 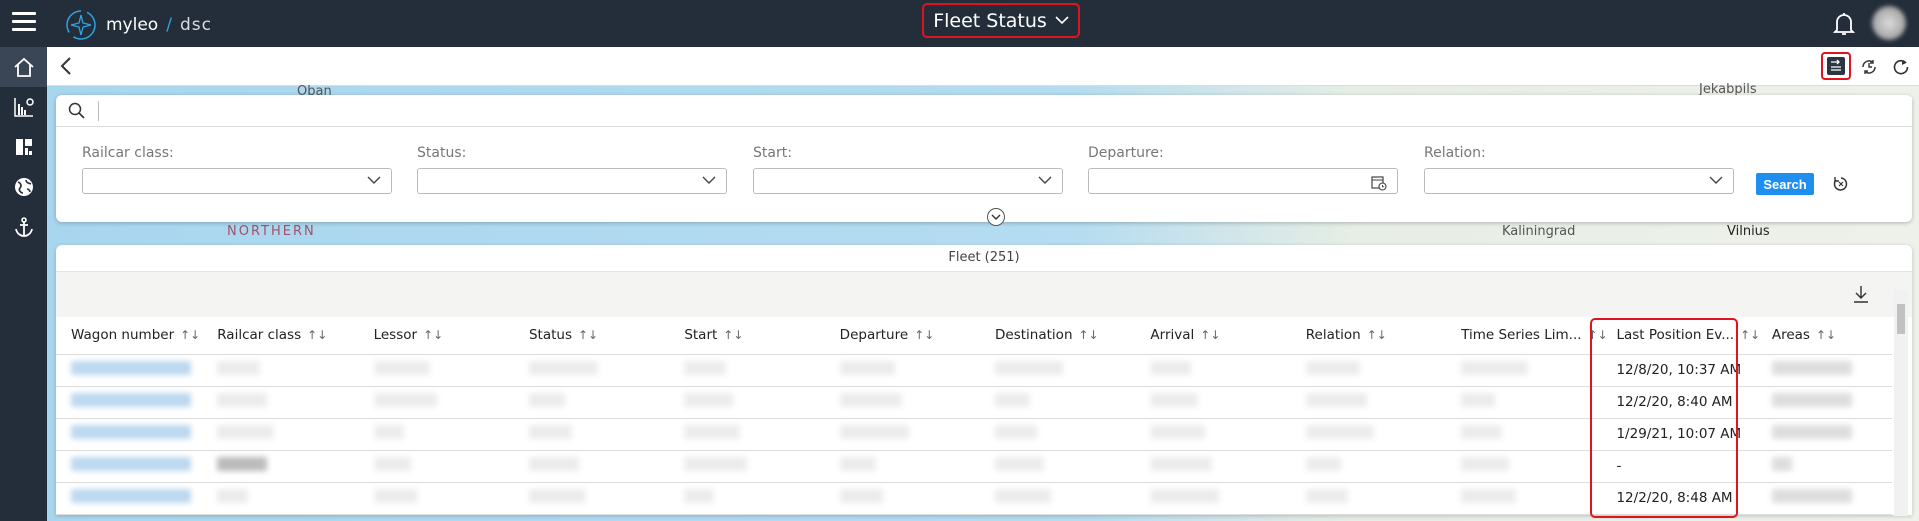 I want to click on brand-logo: myleo / dsc, so click(x=138, y=25).